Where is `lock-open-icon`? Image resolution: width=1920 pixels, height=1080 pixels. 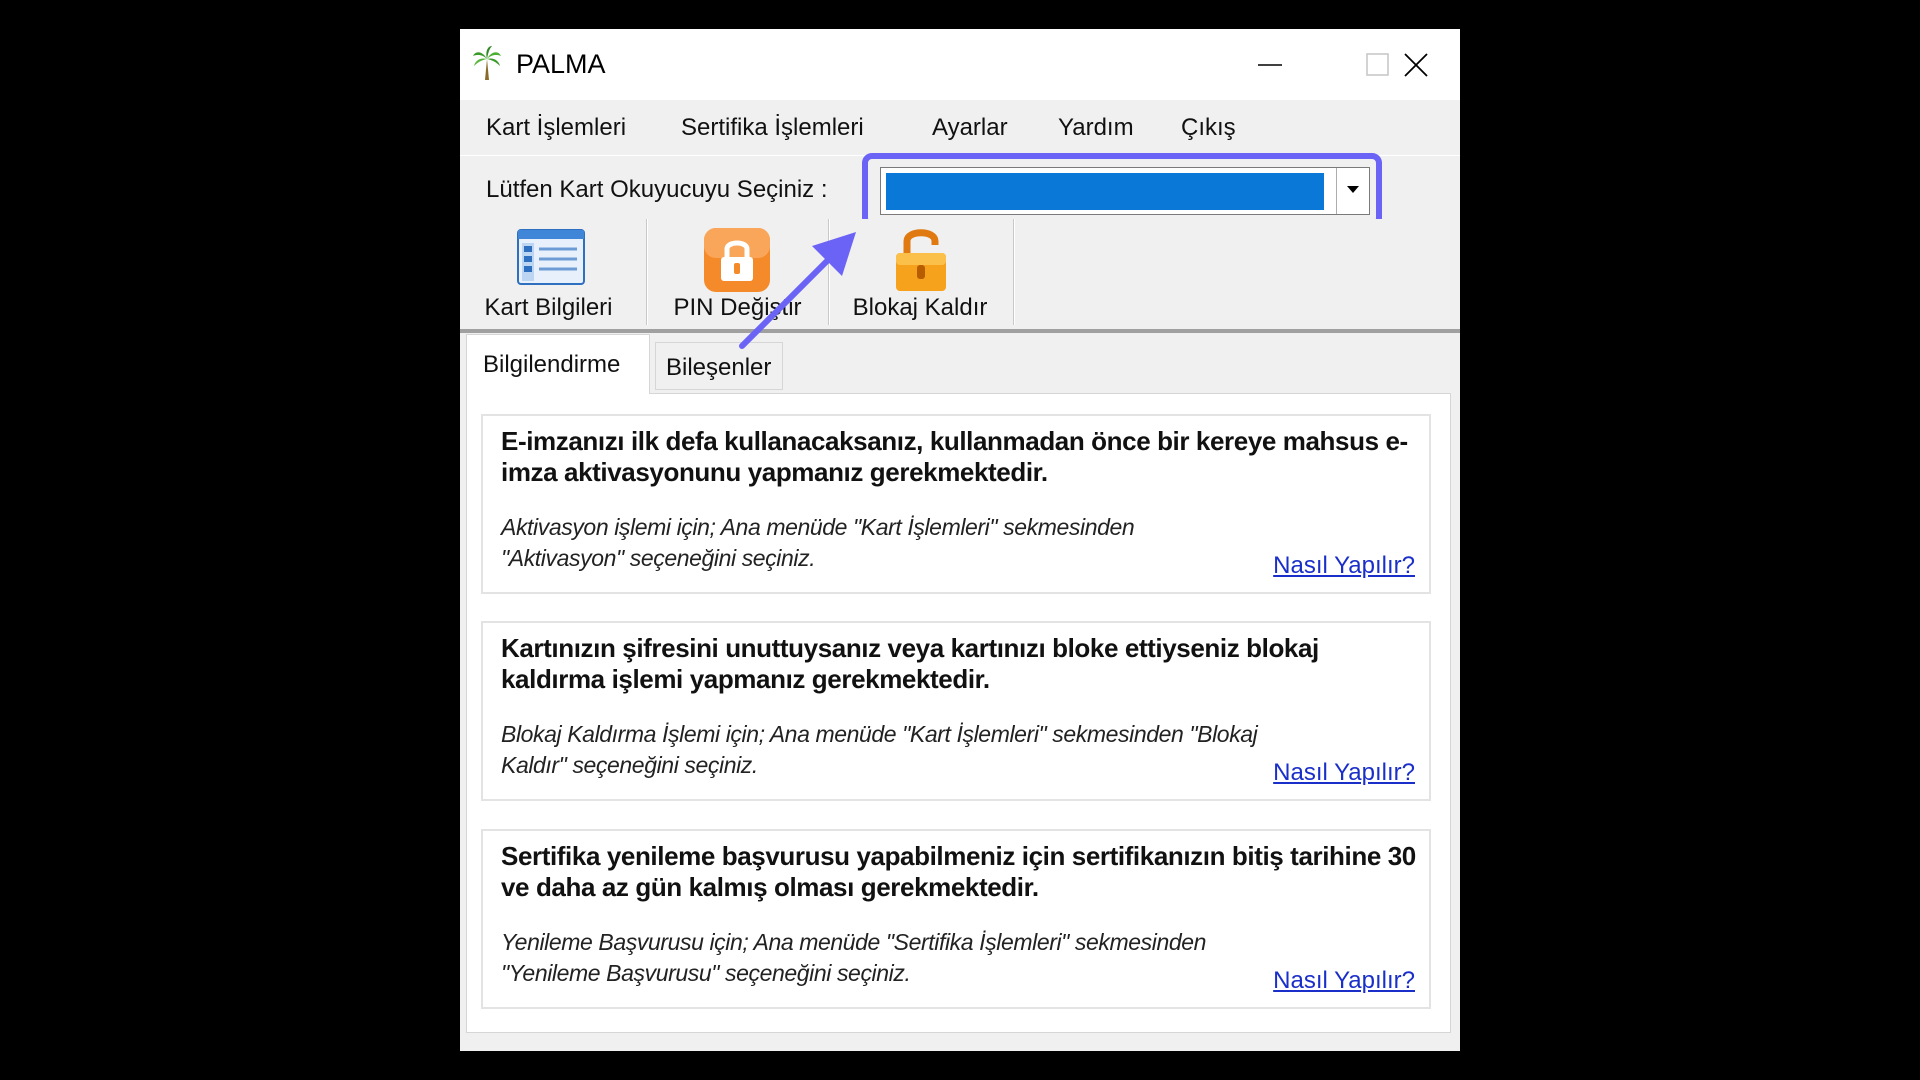 lock-open-icon is located at coordinates (921, 260).